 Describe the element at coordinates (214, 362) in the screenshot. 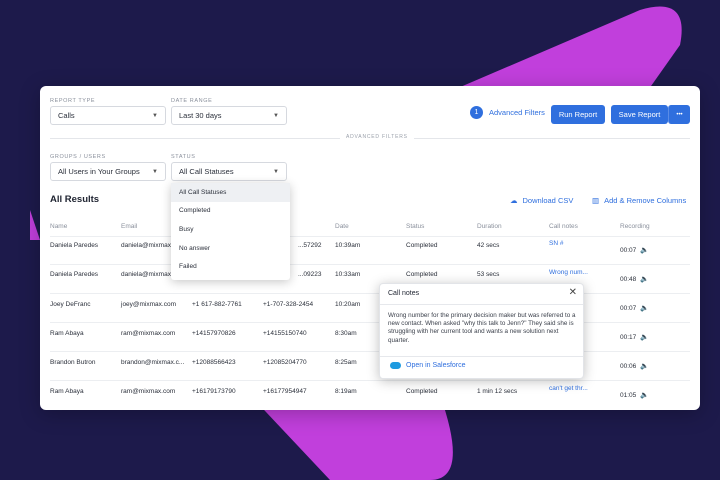

I see `row-from-number: +12088566423` at that location.